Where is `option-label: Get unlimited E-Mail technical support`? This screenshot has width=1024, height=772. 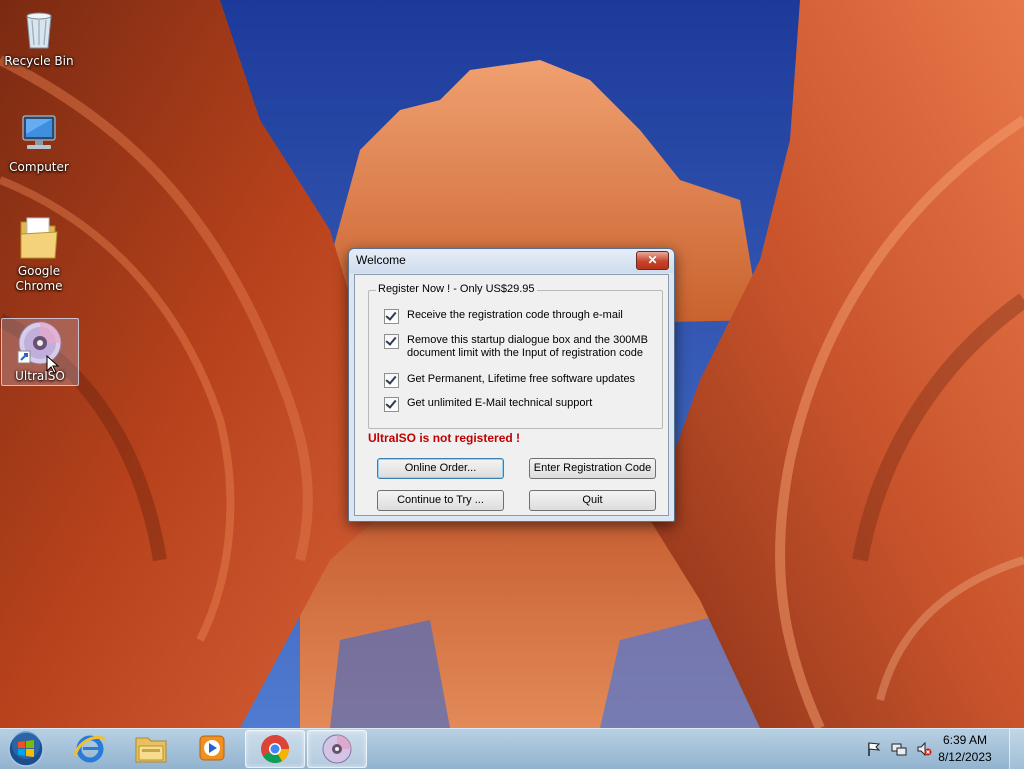
option-label: Get unlimited E-Mail technical support is located at coordinates (500, 403).